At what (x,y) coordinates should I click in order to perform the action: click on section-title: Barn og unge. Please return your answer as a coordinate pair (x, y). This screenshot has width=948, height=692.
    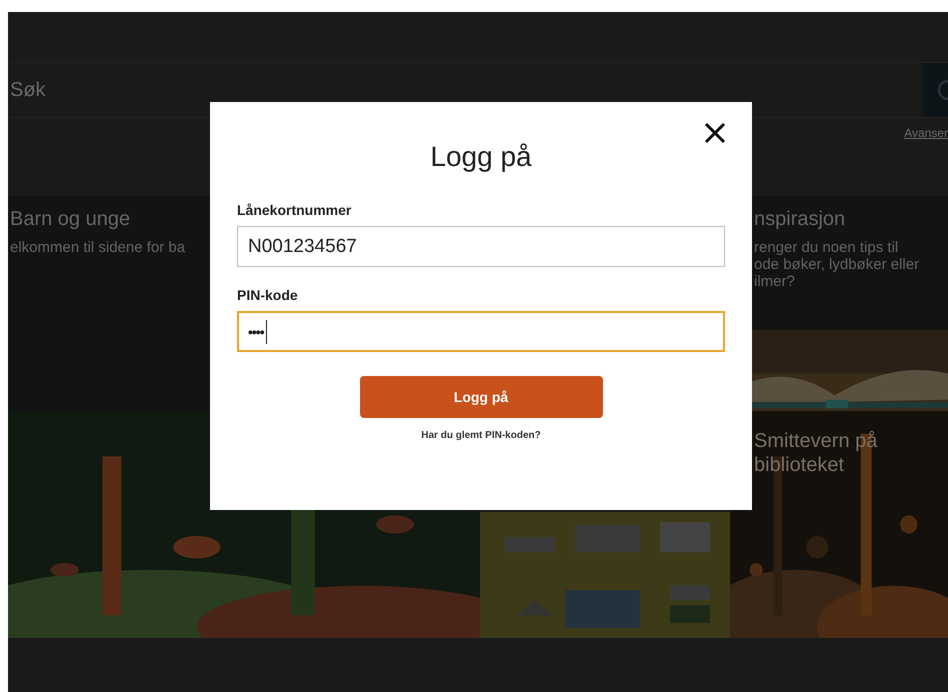
    Looking at the image, I should click on (70, 219).